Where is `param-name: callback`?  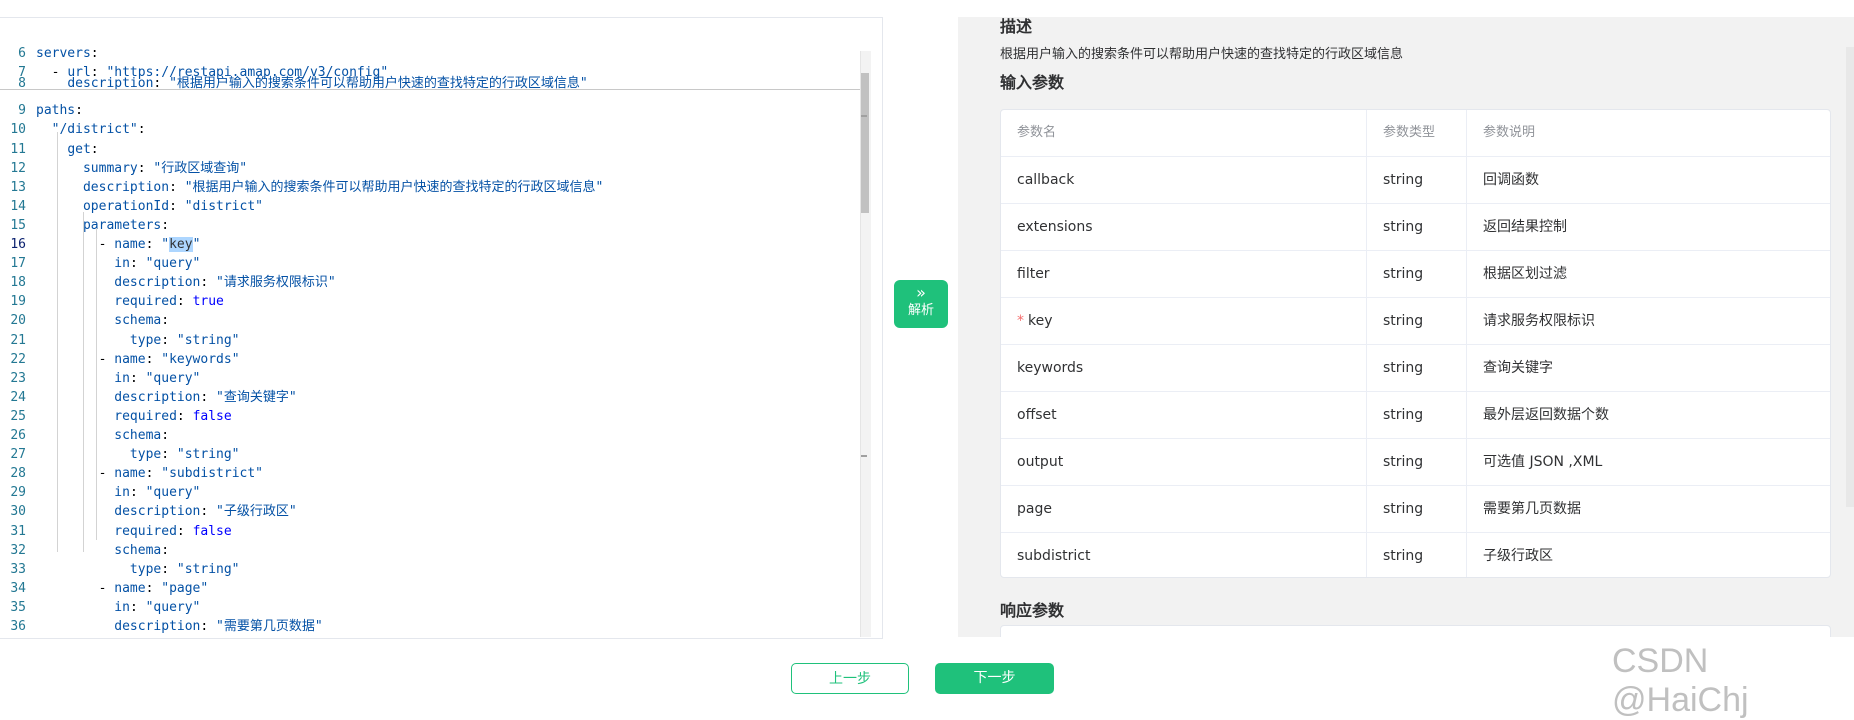
param-name: callback is located at coordinates (1046, 180).